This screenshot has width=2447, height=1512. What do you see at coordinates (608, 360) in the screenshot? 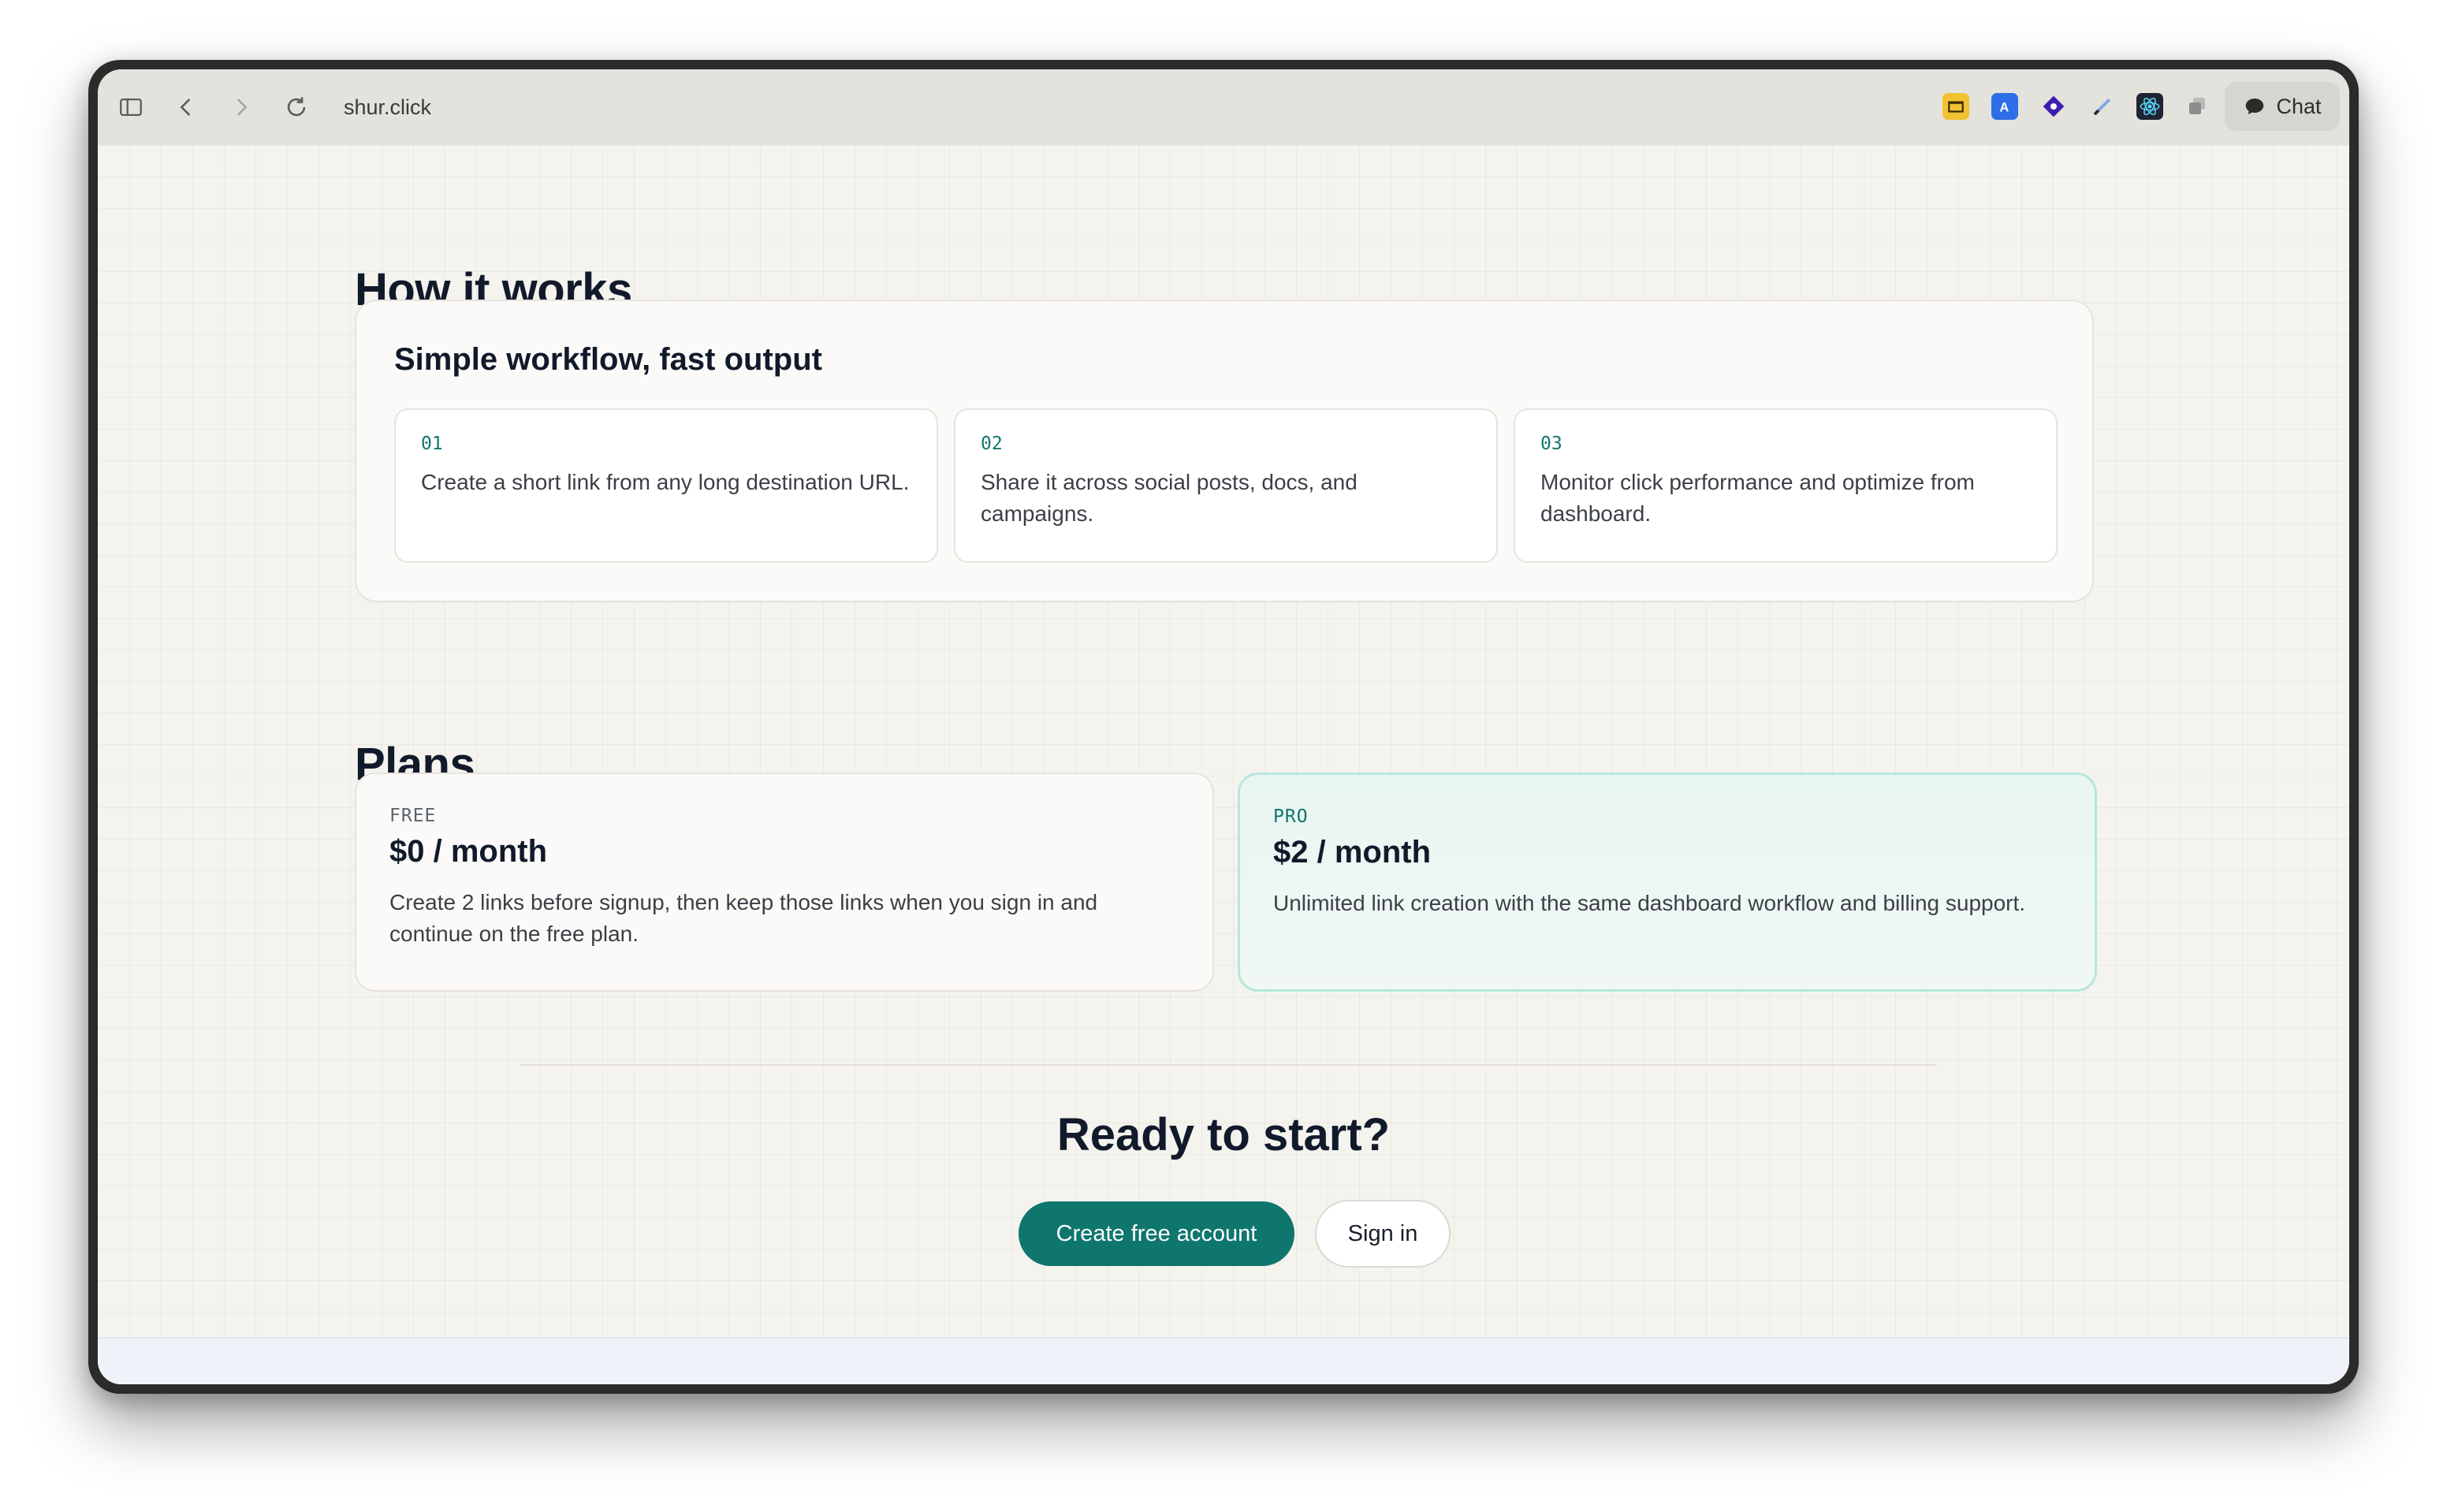
I see `workflow-card-title: Simple workflow, fast output` at bounding box center [608, 360].